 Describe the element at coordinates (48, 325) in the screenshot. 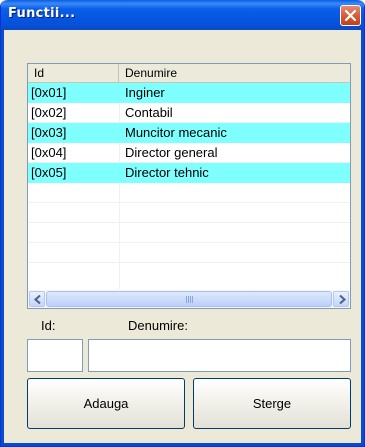

I see `id-label: Id:` at that location.